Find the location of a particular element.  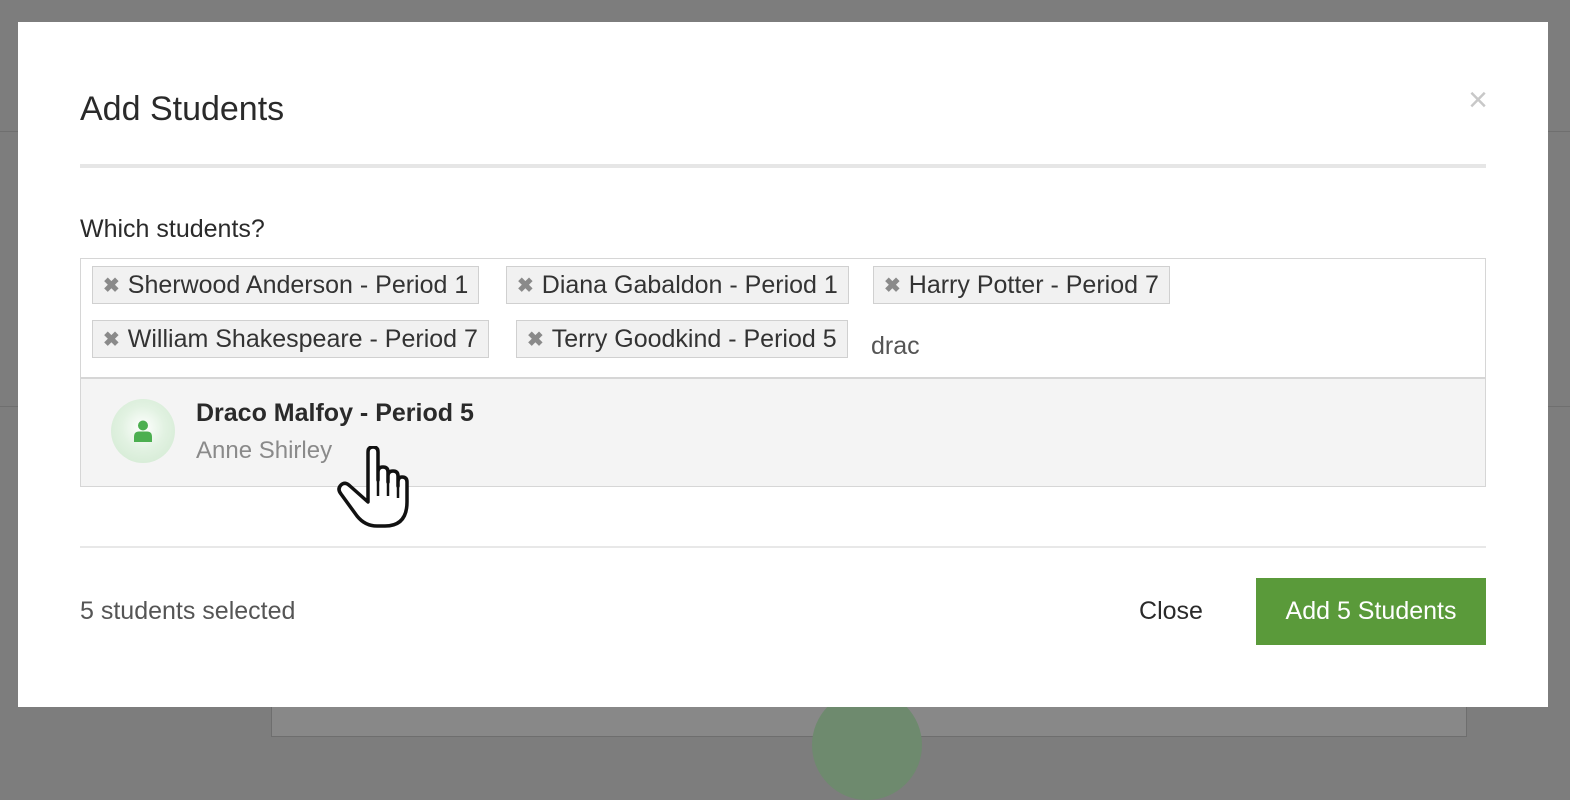

result-name: Draco Malfoy - Period 5 is located at coordinates (335, 413).